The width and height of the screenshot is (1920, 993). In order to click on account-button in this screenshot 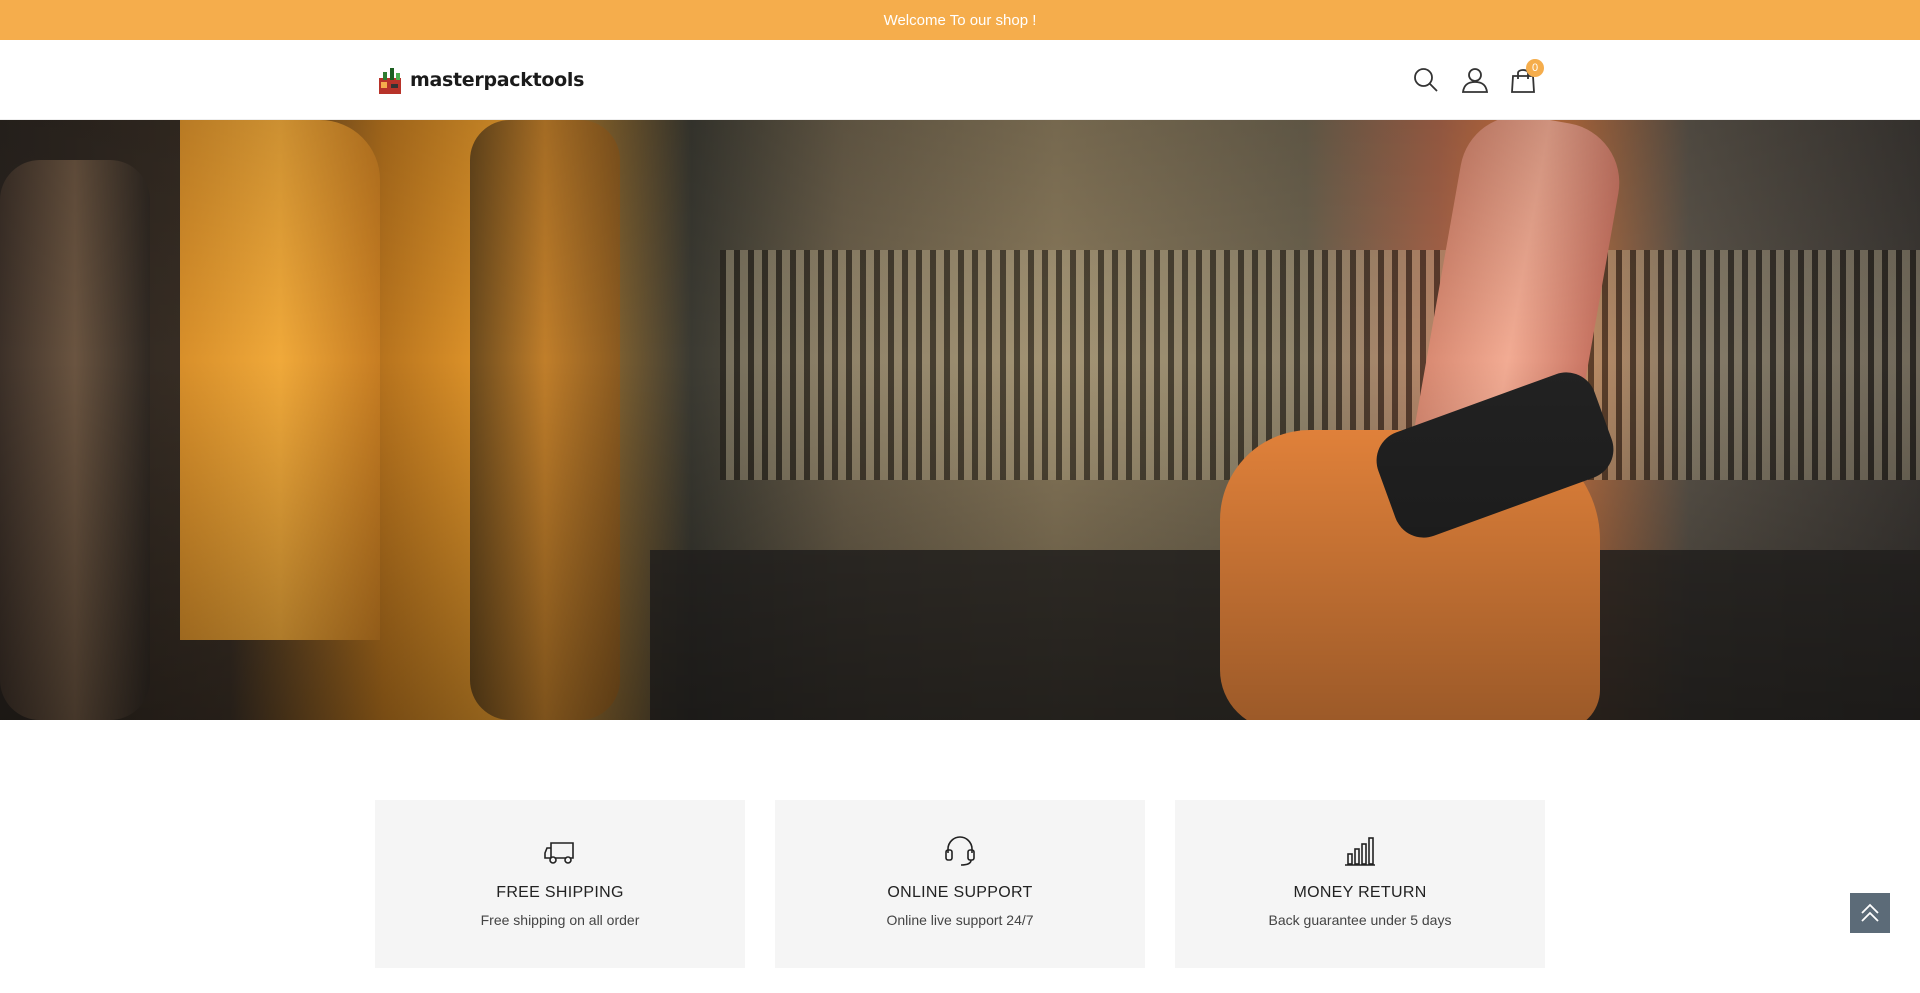, I will do `click(1475, 80)`.